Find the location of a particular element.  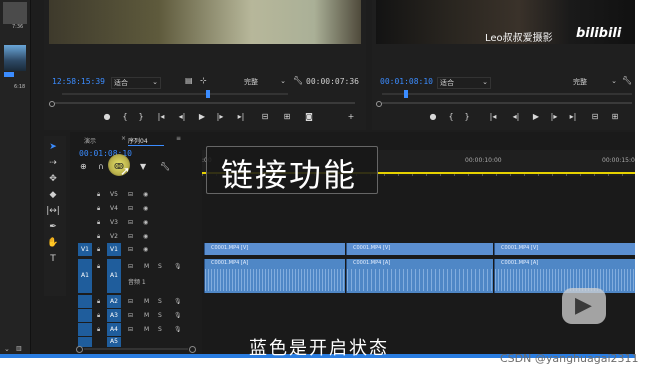

video-play-button: ▶ is located at coordinates (584, 306).